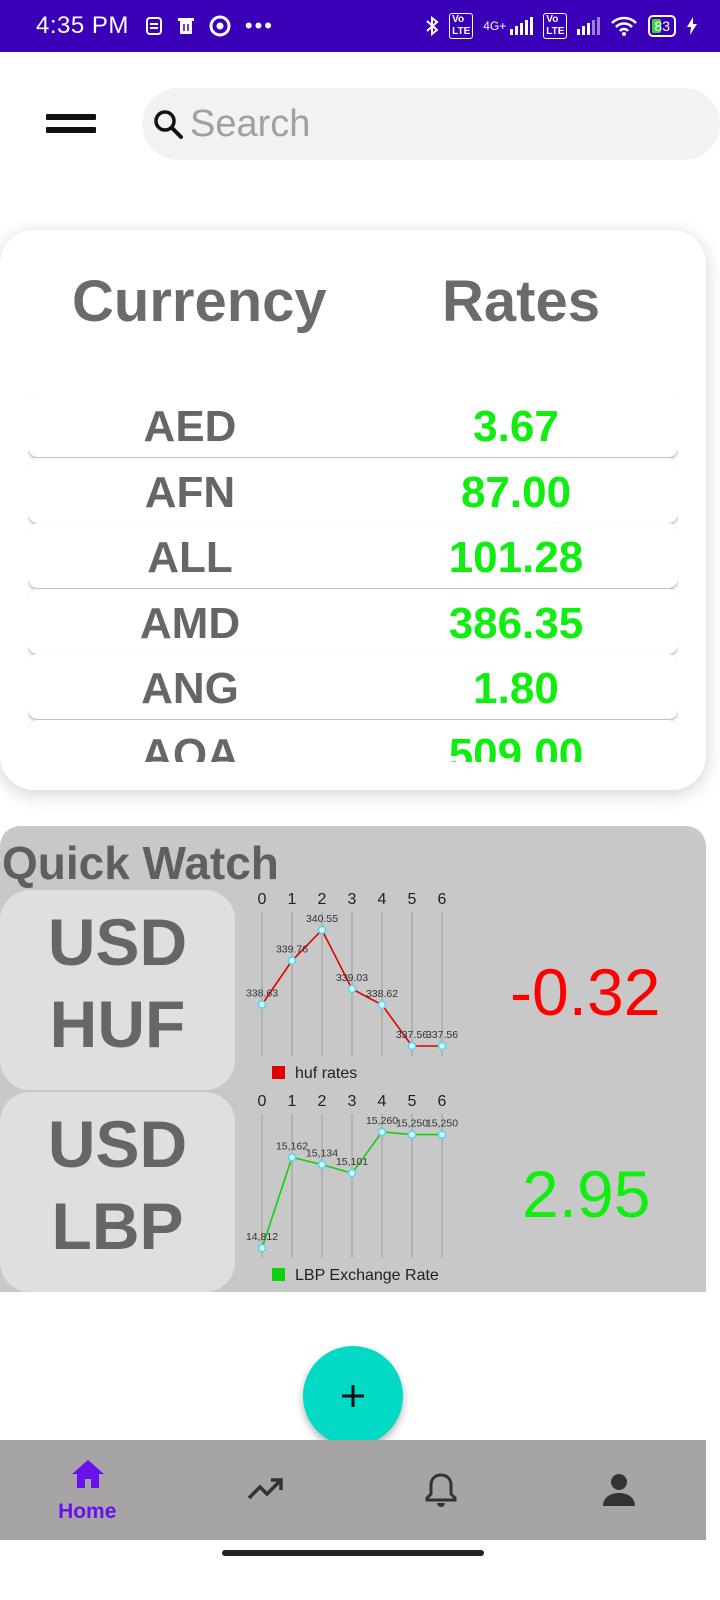 This screenshot has height=1600, width=720. I want to click on rate-row: AOA 509.00, so click(353, 741).